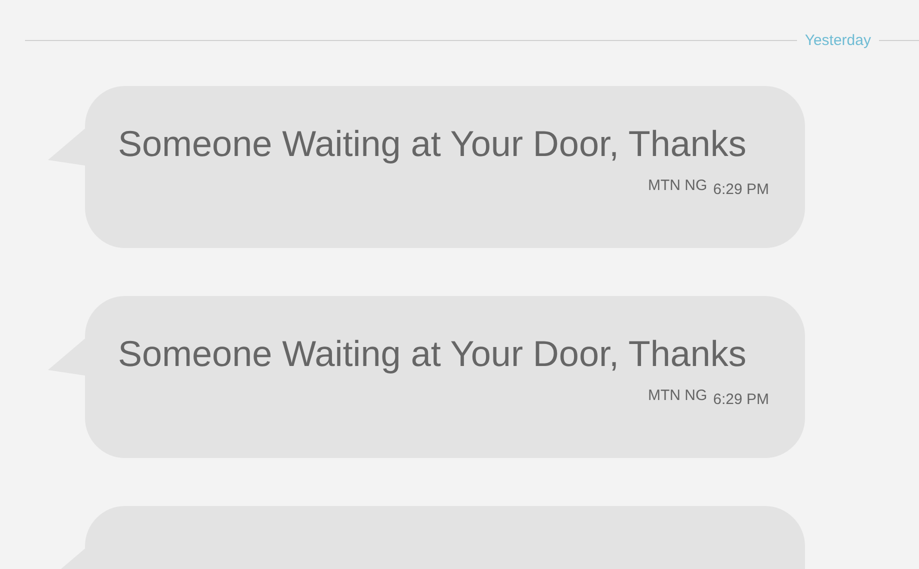  What do you see at coordinates (837, 40) in the screenshot?
I see `date-label: Yesterday` at bounding box center [837, 40].